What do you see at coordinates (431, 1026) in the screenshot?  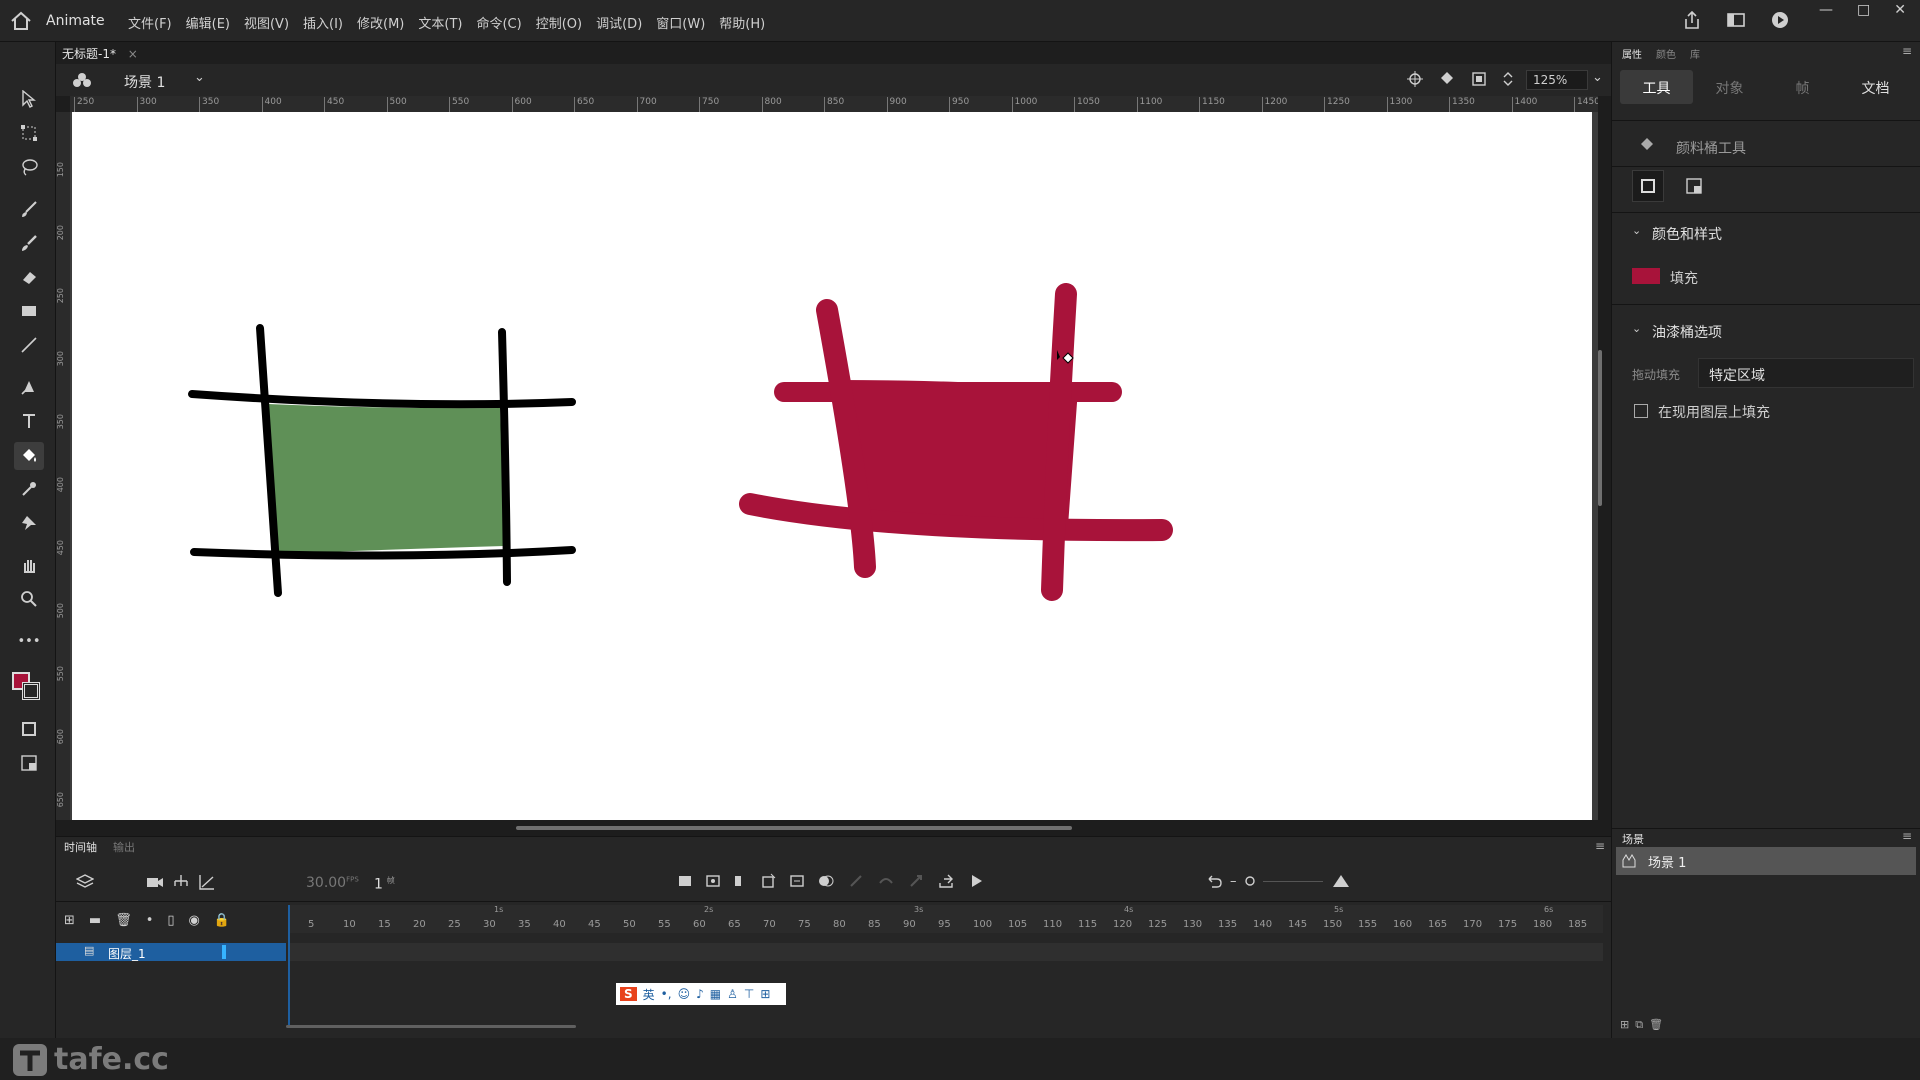 I see `timeline-scrollbar` at bounding box center [431, 1026].